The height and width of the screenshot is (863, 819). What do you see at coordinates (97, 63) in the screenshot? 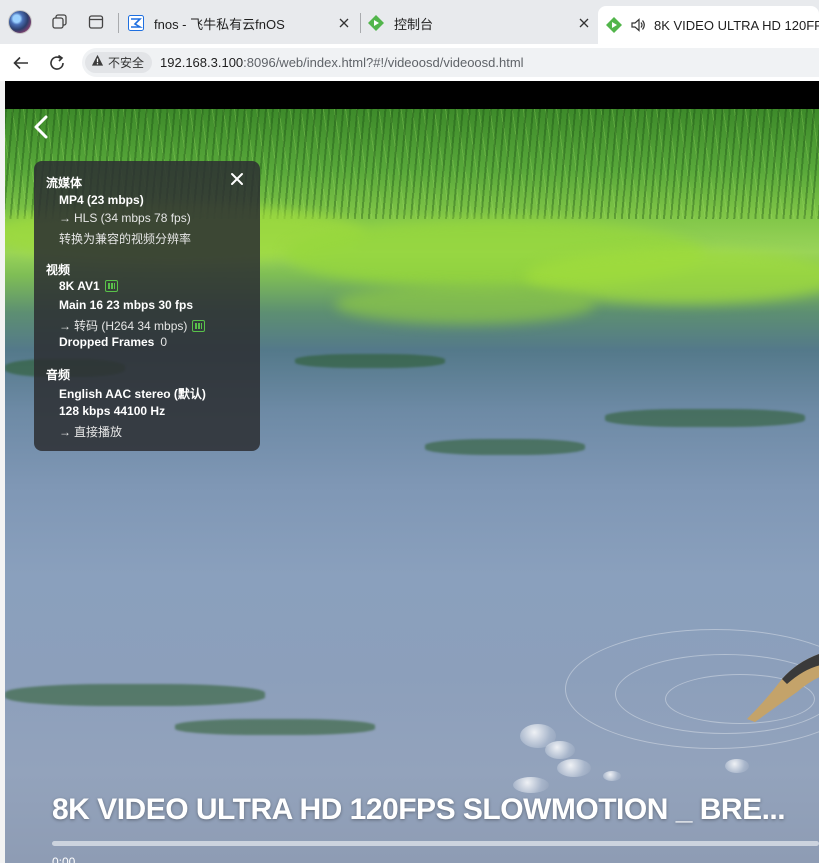
I see `warning-icon` at bounding box center [97, 63].